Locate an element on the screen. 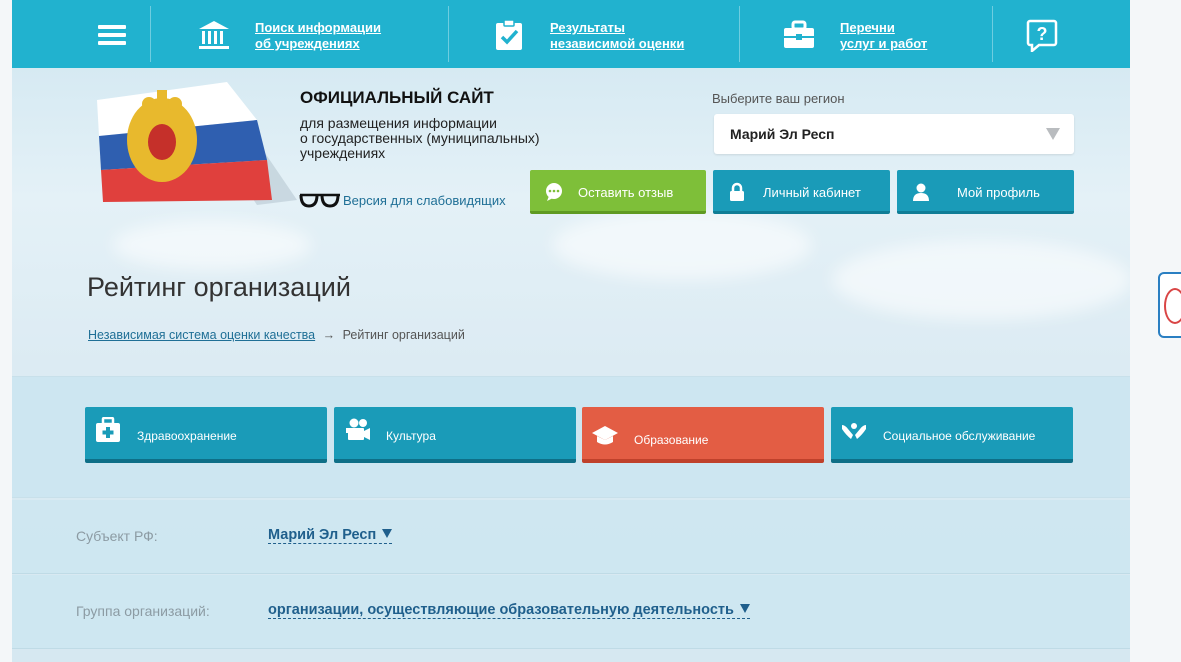 This screenshot has width=1181, height=662. personal-cabinet-button: Личный кабинет is located at coordinates (801, 192).